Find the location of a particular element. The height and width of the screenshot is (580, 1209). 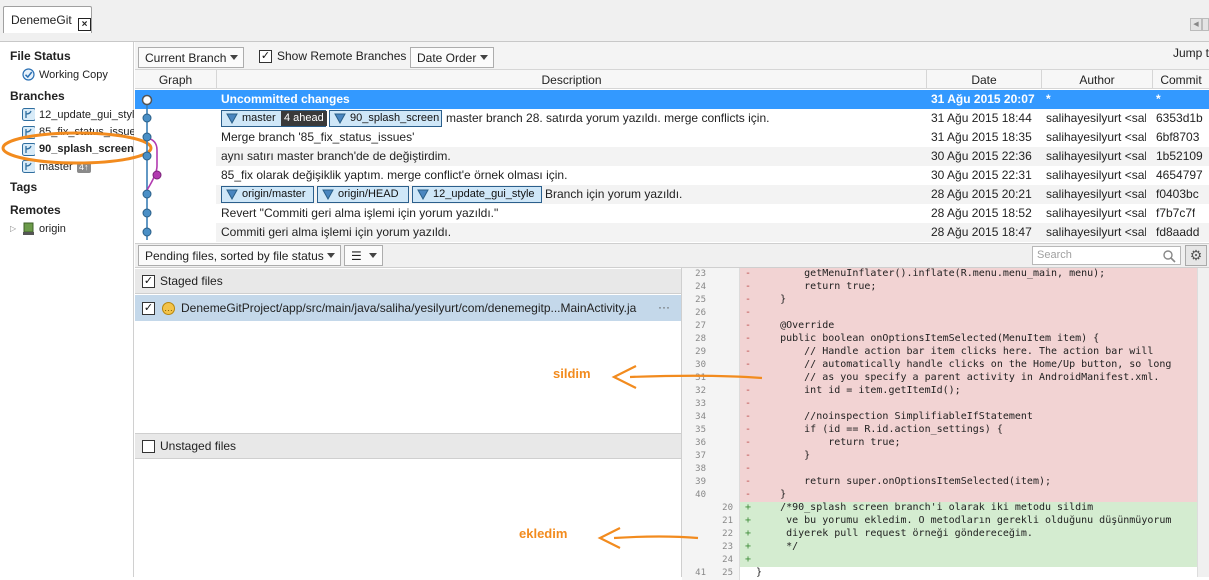

commit-hash: 6bf8703 is located at coordinates (1178, 137).